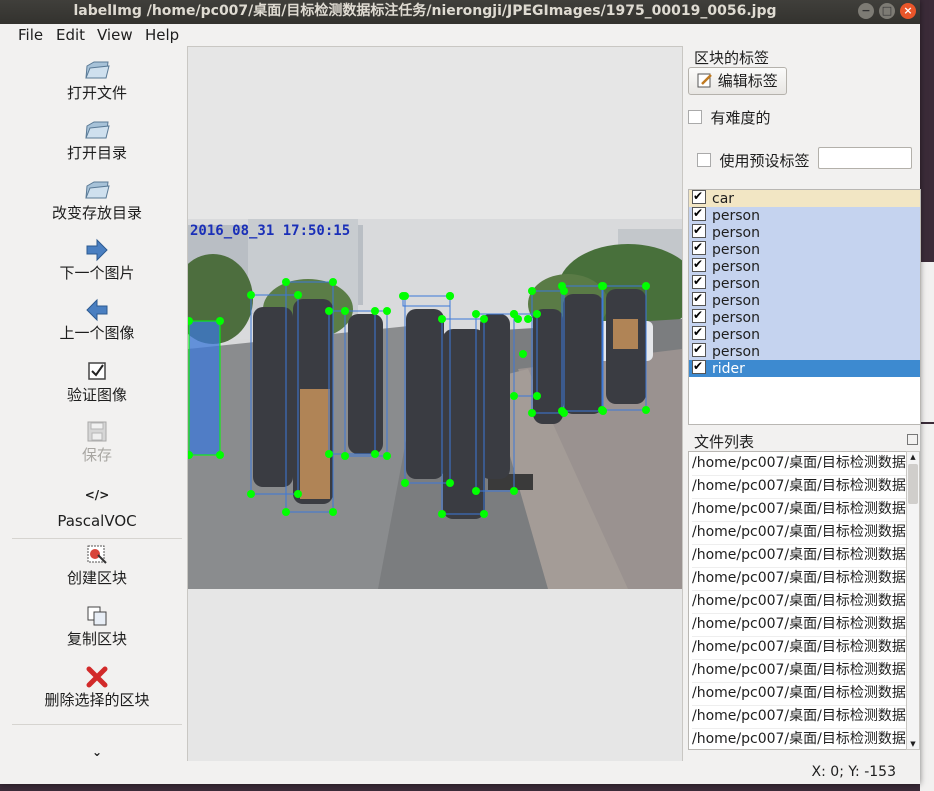 Image resolution: width=934 pixels, height=791 pixels. What do you see at coordinates (162, 35) in the screenshot?
I see `menu-help: Help` at bounding box center [162, 35].